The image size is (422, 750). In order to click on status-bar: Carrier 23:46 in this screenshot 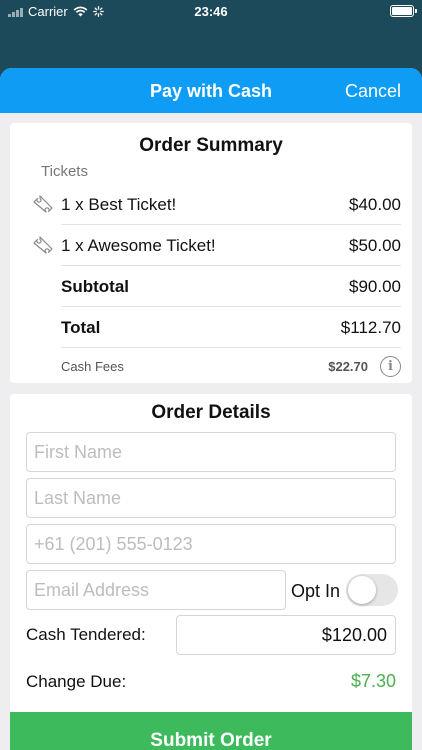, I will do `click(211, 12)`.